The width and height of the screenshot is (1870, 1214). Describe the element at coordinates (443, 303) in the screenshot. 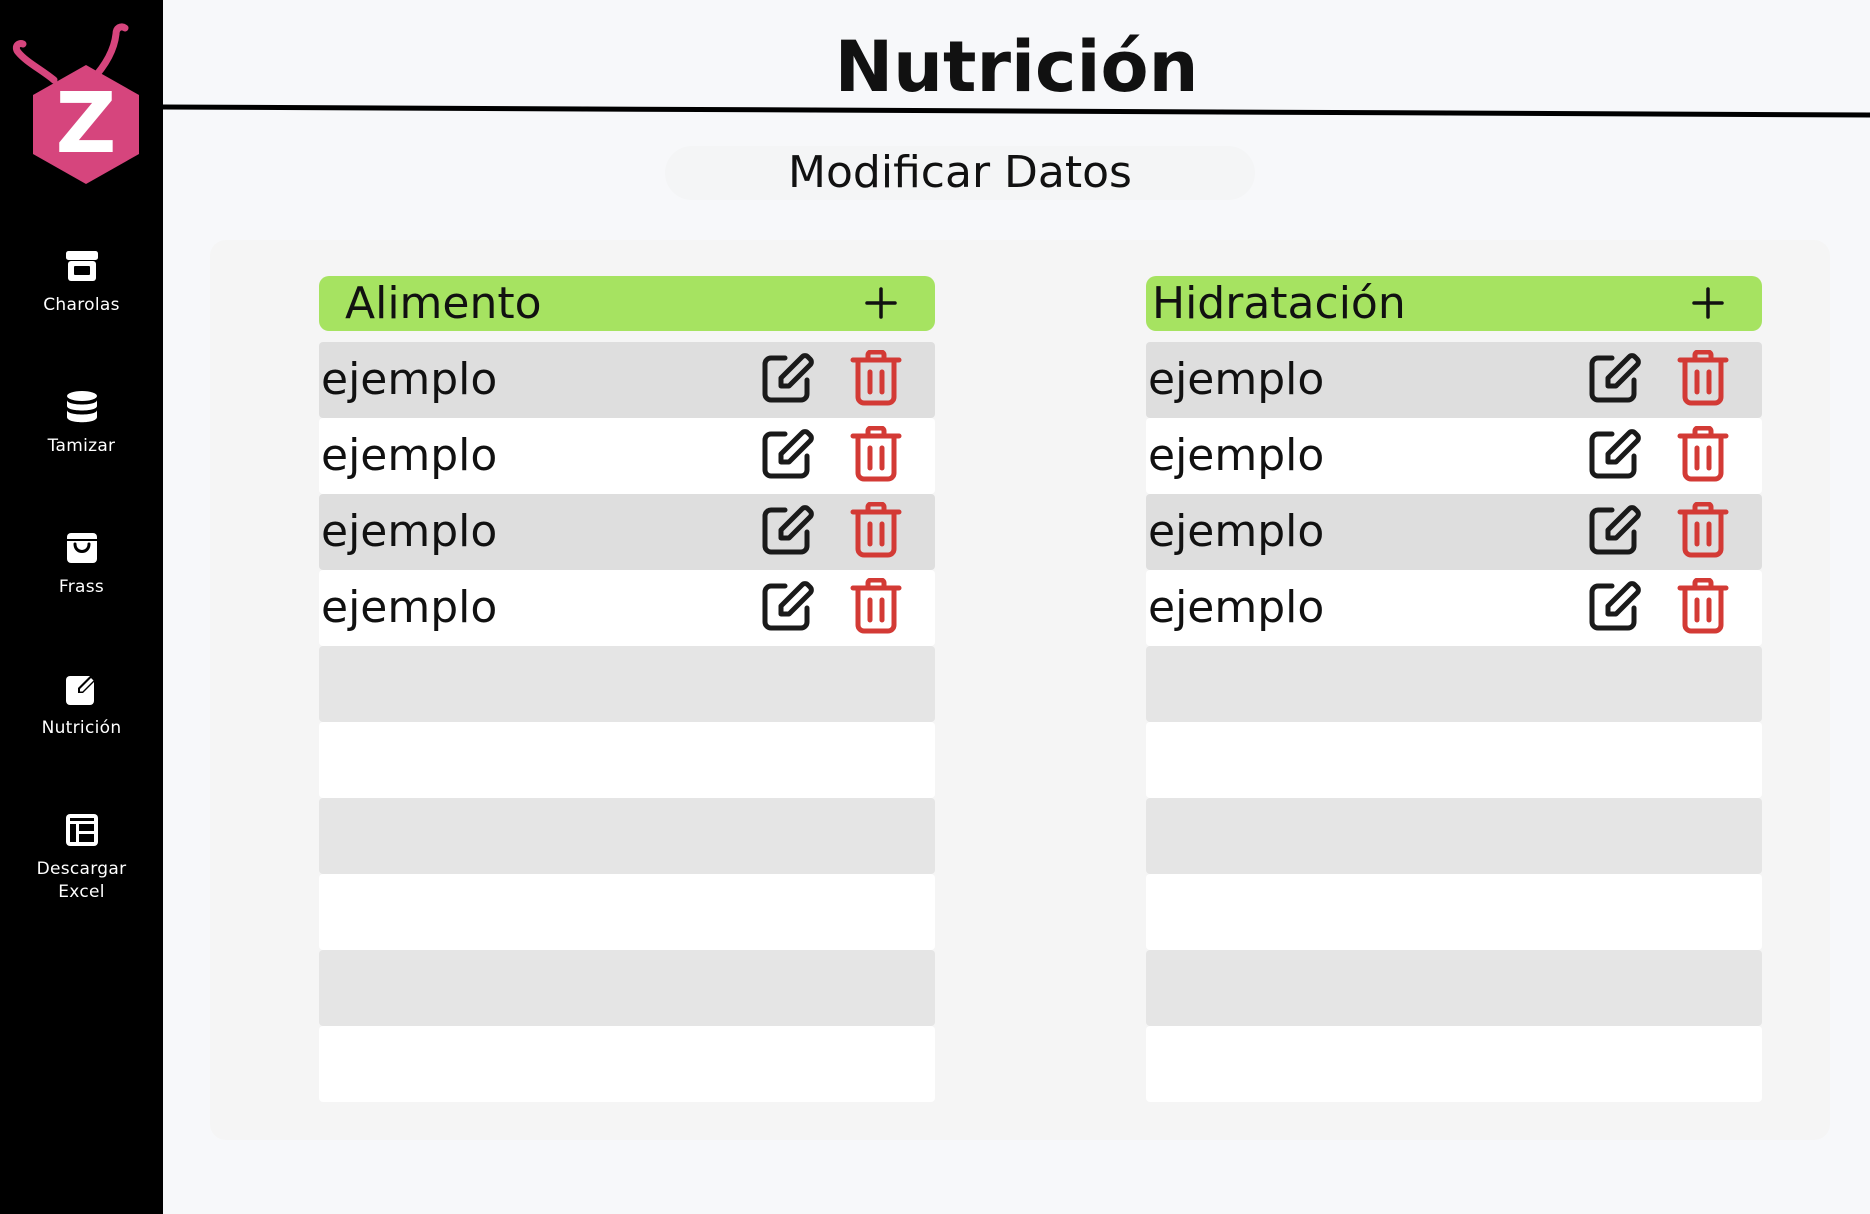

I see `table-title: Alimento` at that location.